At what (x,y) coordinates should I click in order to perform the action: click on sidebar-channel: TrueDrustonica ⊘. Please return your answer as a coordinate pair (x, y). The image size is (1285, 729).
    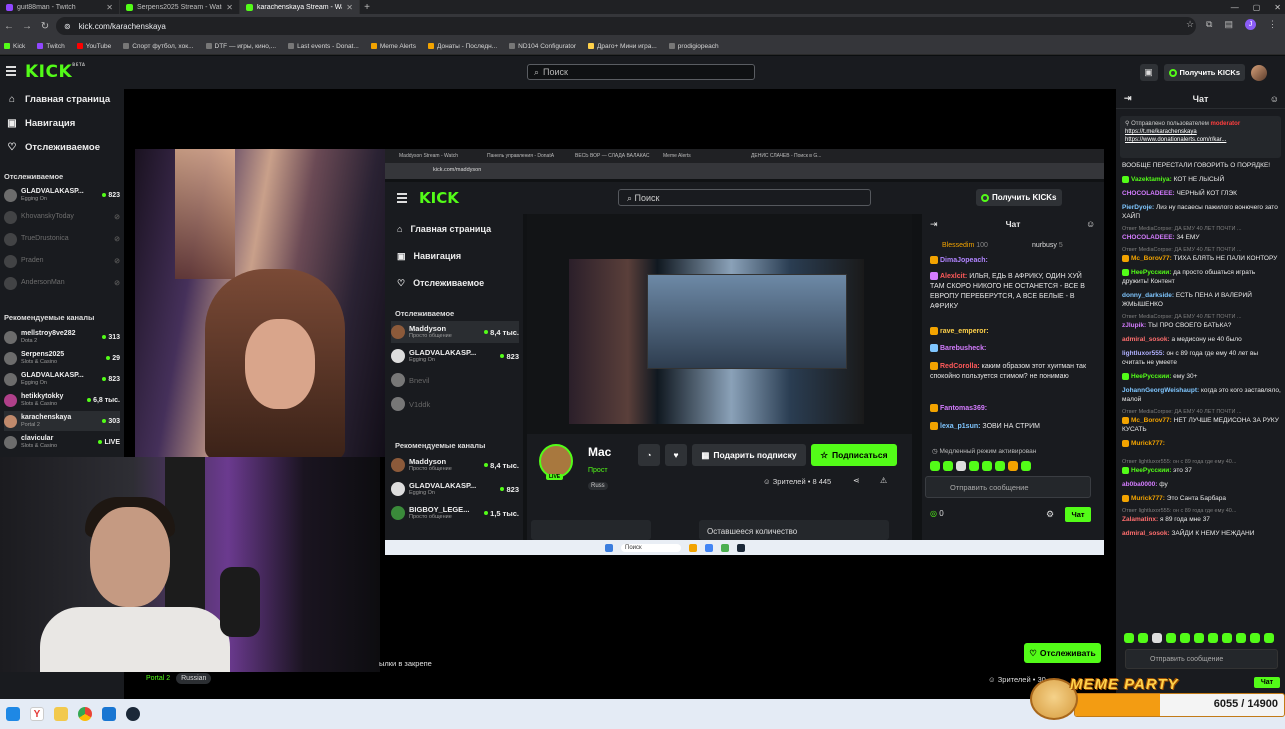
    Looking at the image, I should click on (62, 239).